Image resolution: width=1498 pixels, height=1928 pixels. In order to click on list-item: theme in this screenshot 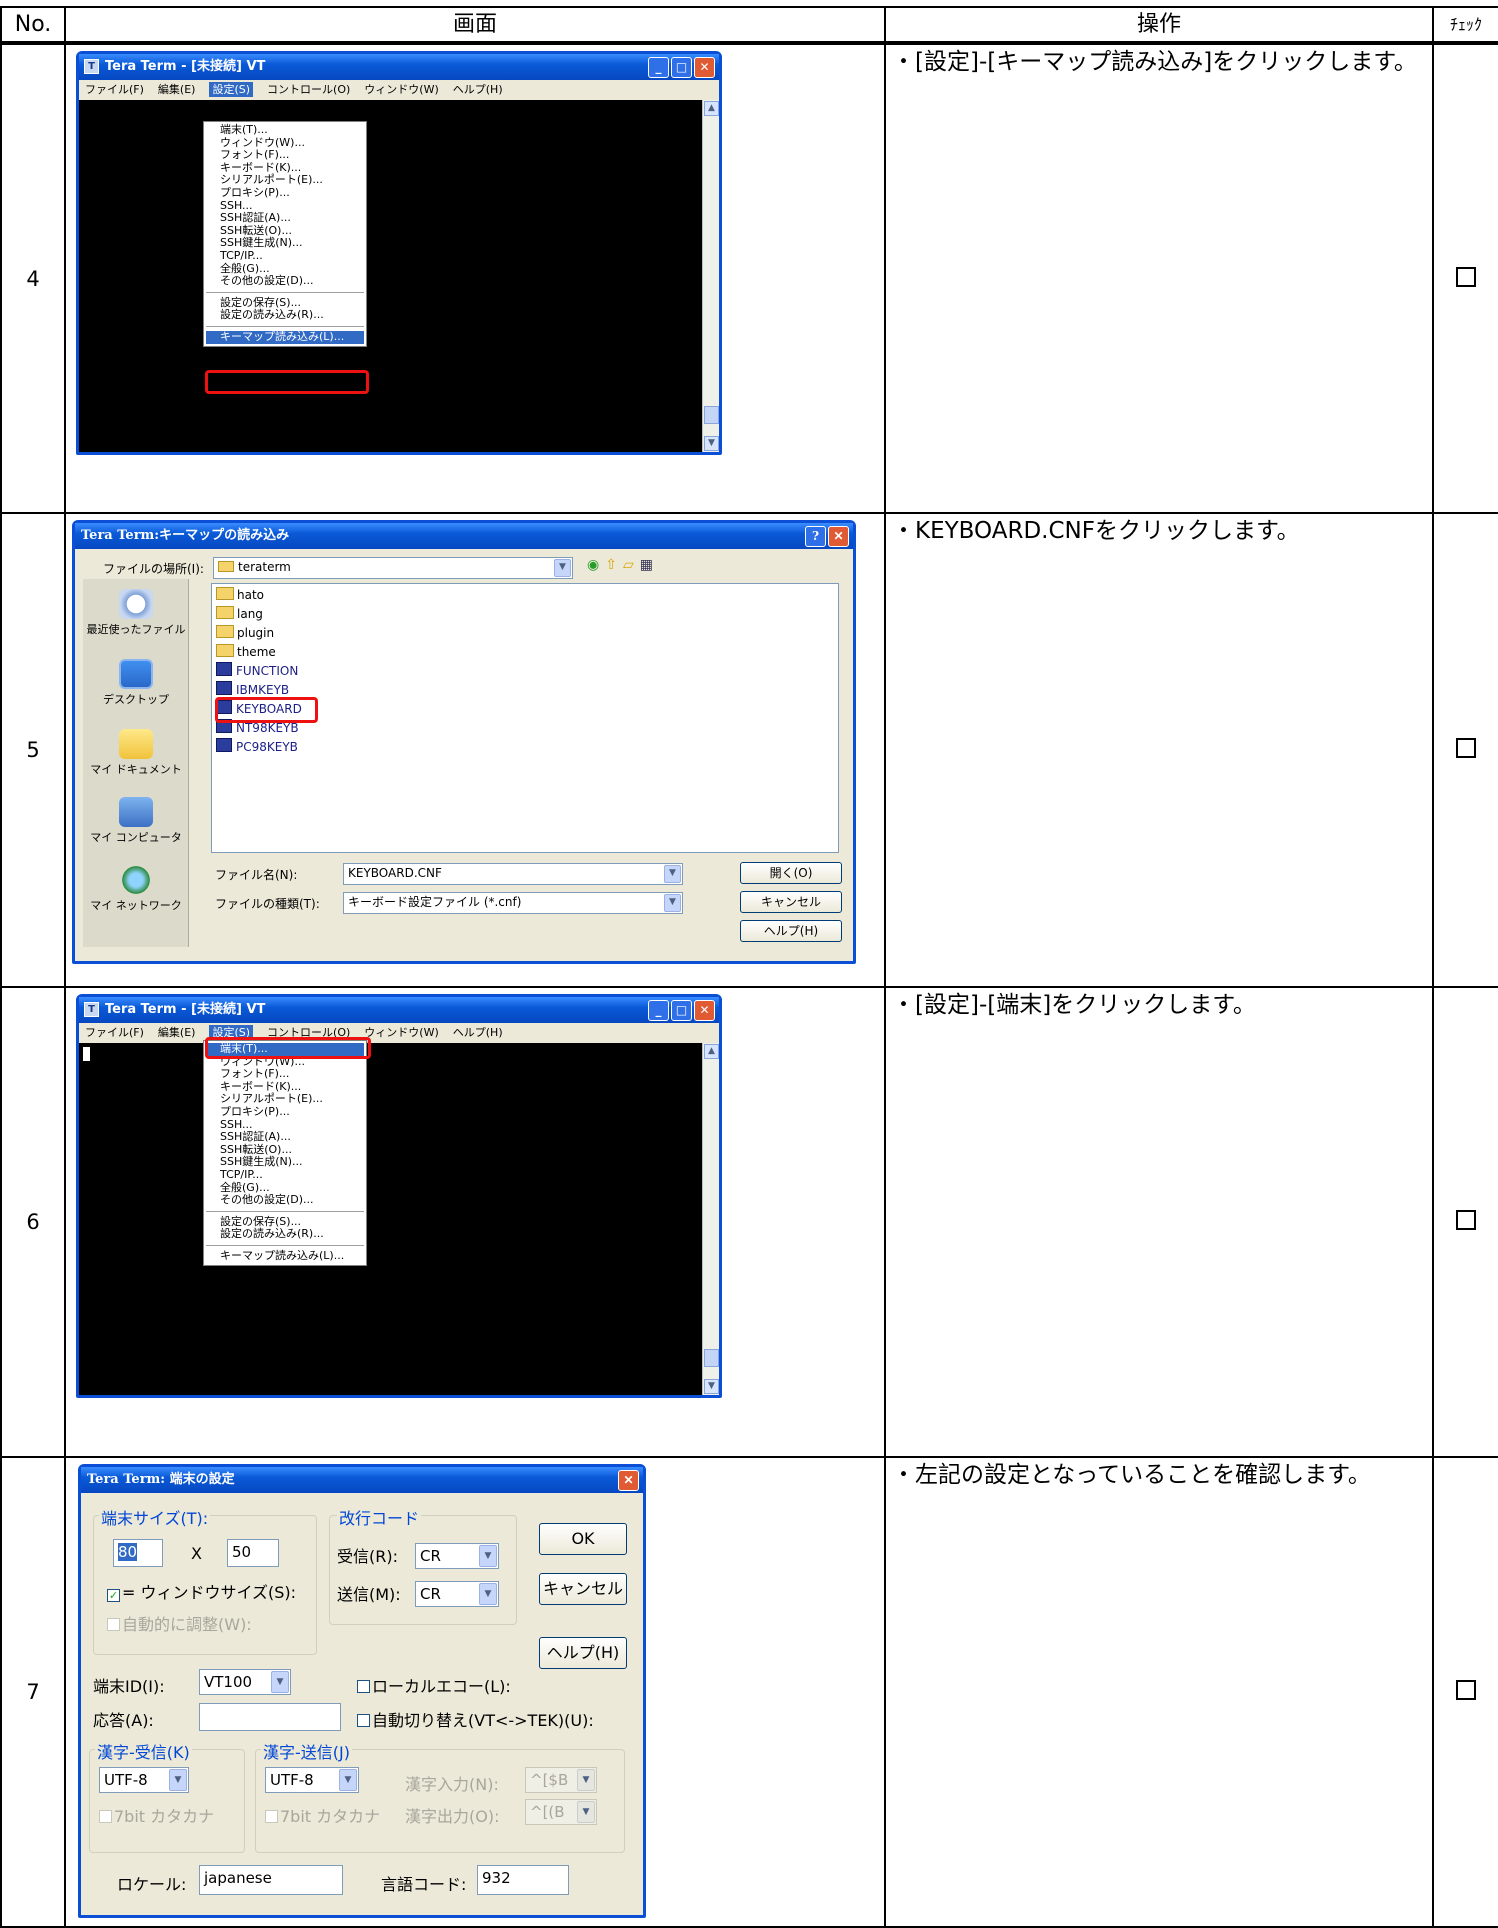, I will do `click(525, 652)`.